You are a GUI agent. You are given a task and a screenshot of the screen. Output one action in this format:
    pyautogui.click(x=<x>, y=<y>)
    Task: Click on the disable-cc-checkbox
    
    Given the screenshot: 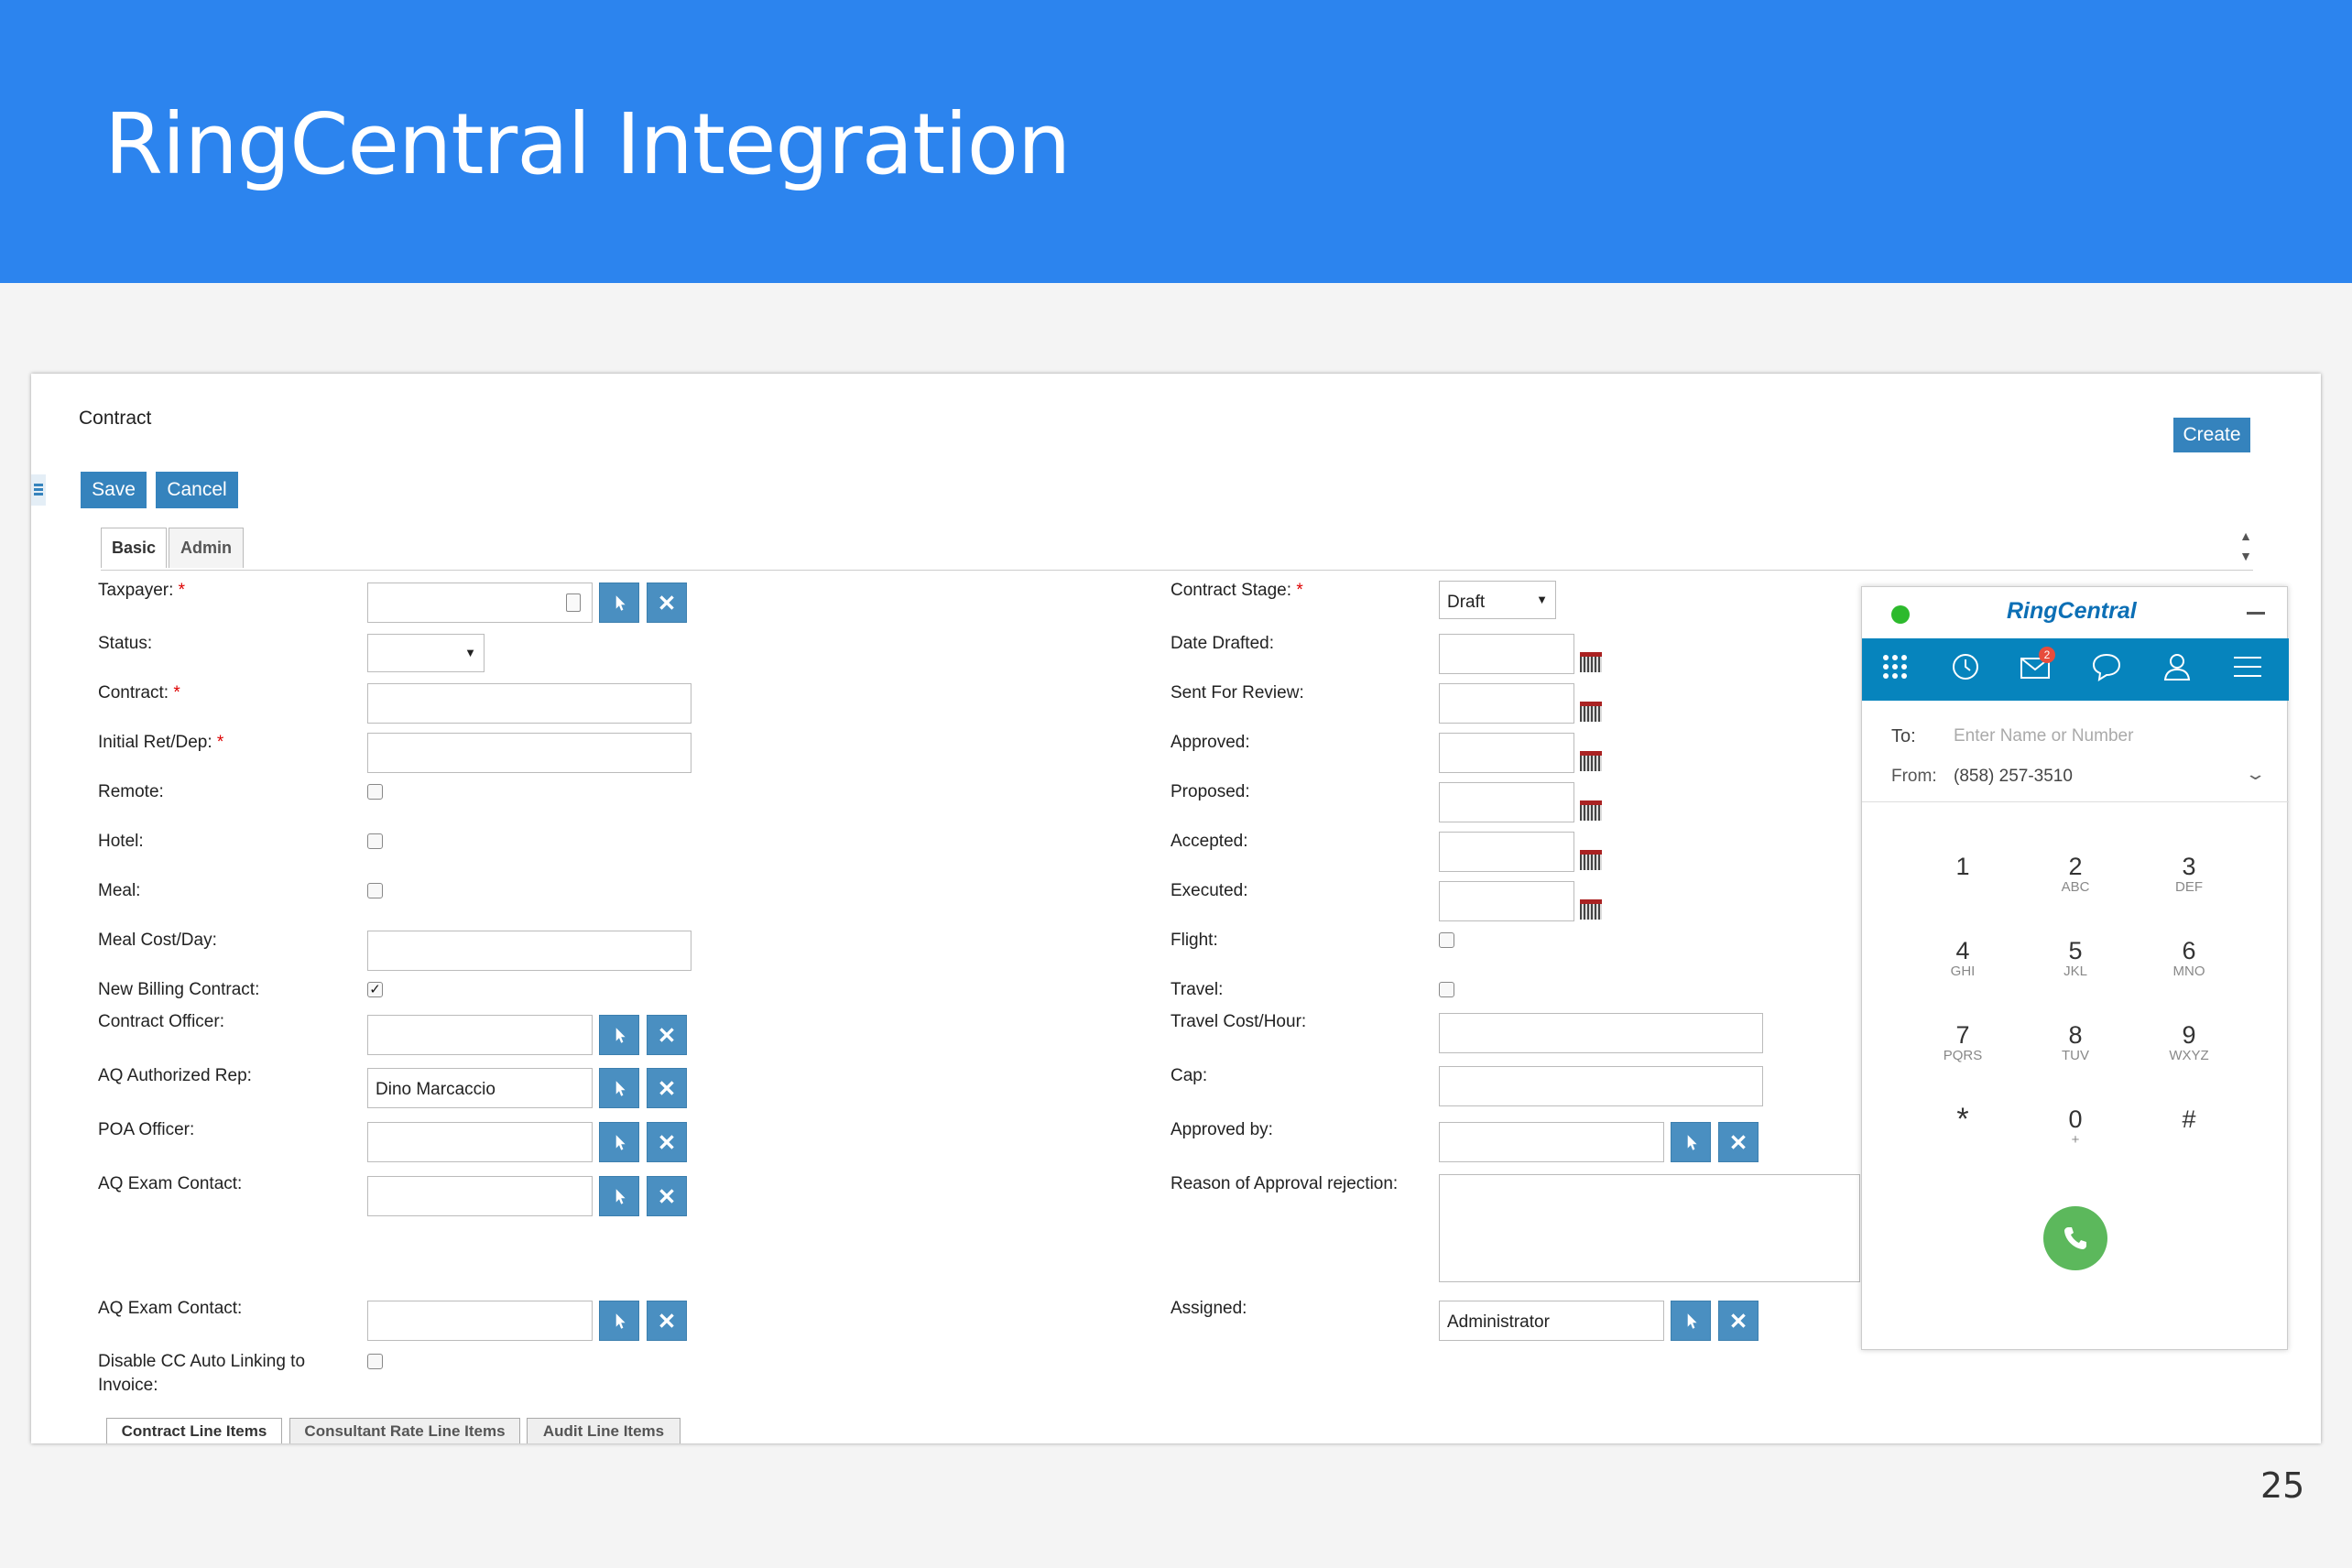 What is the action you would take?
    pyautogui.click(x=375, y=1361)
    